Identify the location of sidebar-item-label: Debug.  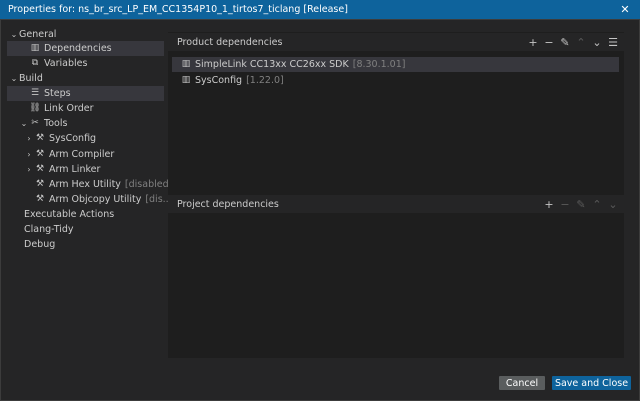
(40, 244).